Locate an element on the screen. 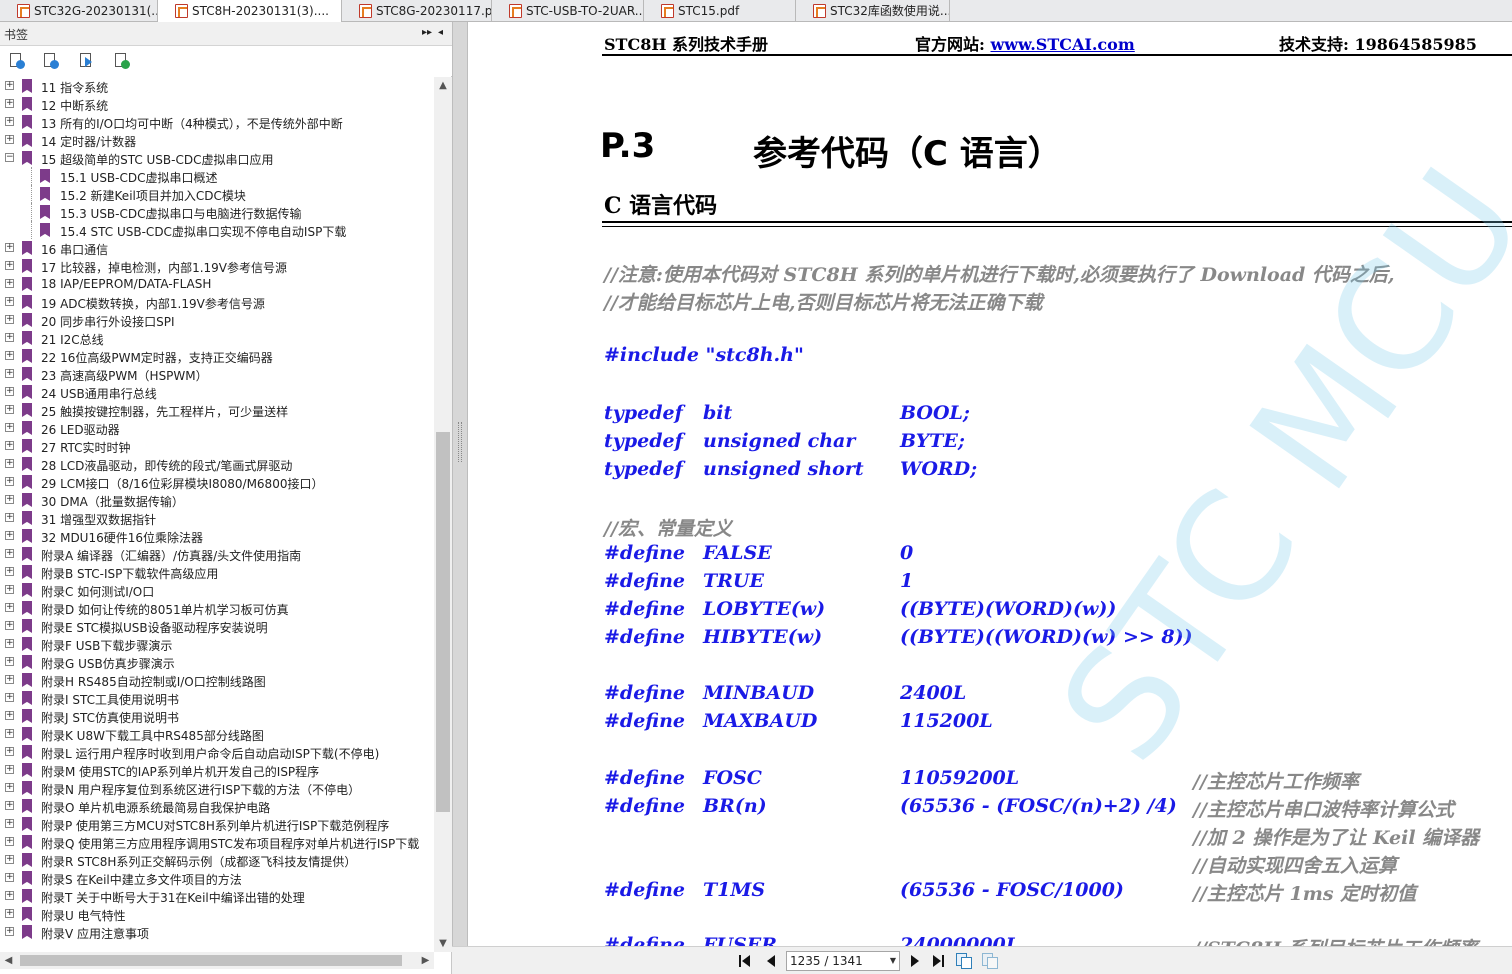 This screenshot has height=974, width=1512. bookmark-item: +17 比较器，掉电检测，内部1.19V参考信号源 is located at coordinates (217, 266).